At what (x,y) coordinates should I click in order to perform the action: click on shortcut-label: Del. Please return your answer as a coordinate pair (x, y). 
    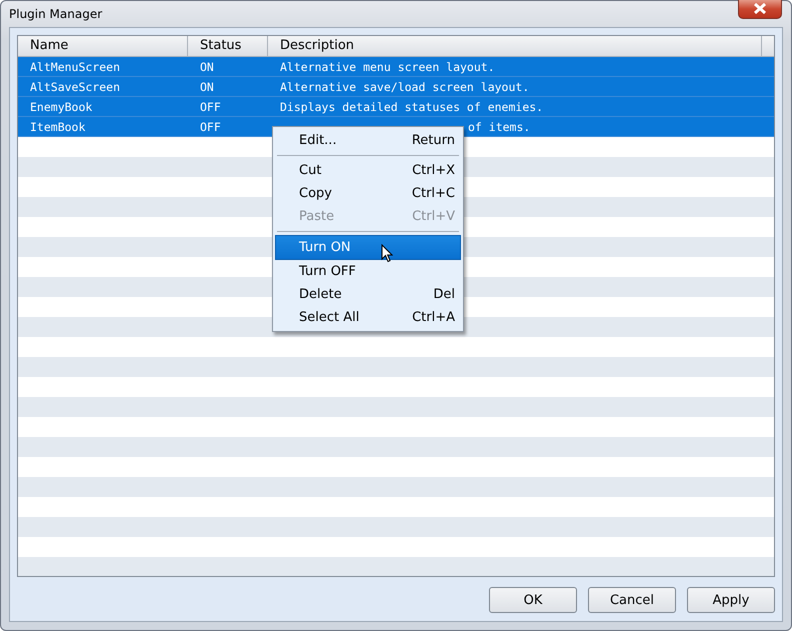
    Looking at the image, I should click on (444, 294).